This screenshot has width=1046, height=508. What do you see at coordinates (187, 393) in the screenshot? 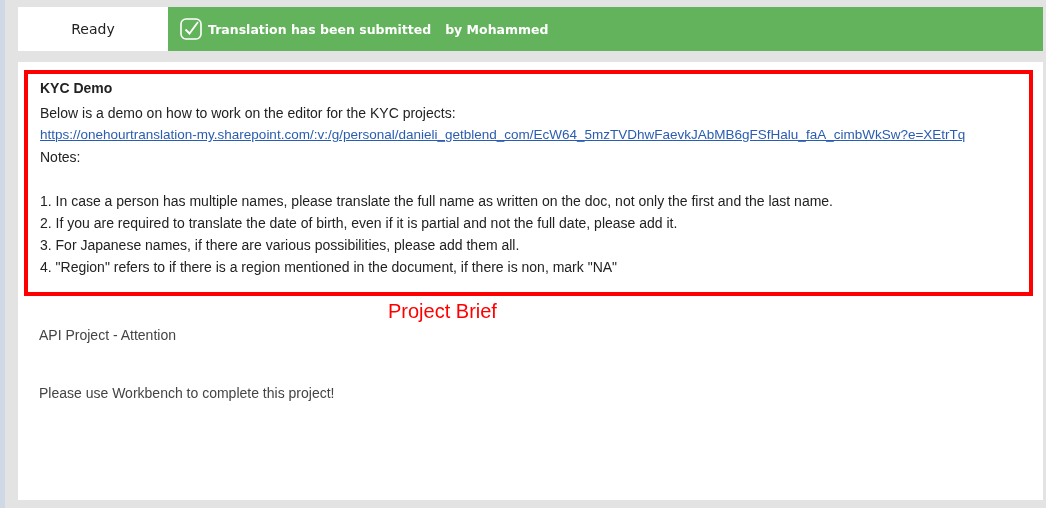
I see `project-instruction: Please use Workbench to complete this project!` at bounding box center [187, 393].